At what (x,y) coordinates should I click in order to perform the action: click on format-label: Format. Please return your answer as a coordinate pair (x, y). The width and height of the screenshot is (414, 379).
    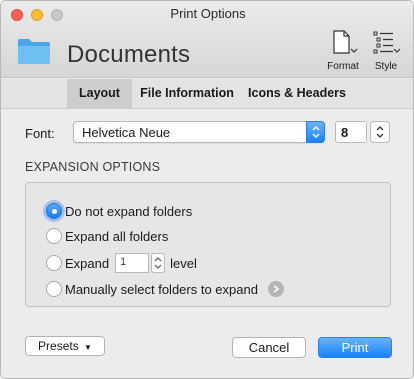
    Looking at the image, I should click on (343, 66).